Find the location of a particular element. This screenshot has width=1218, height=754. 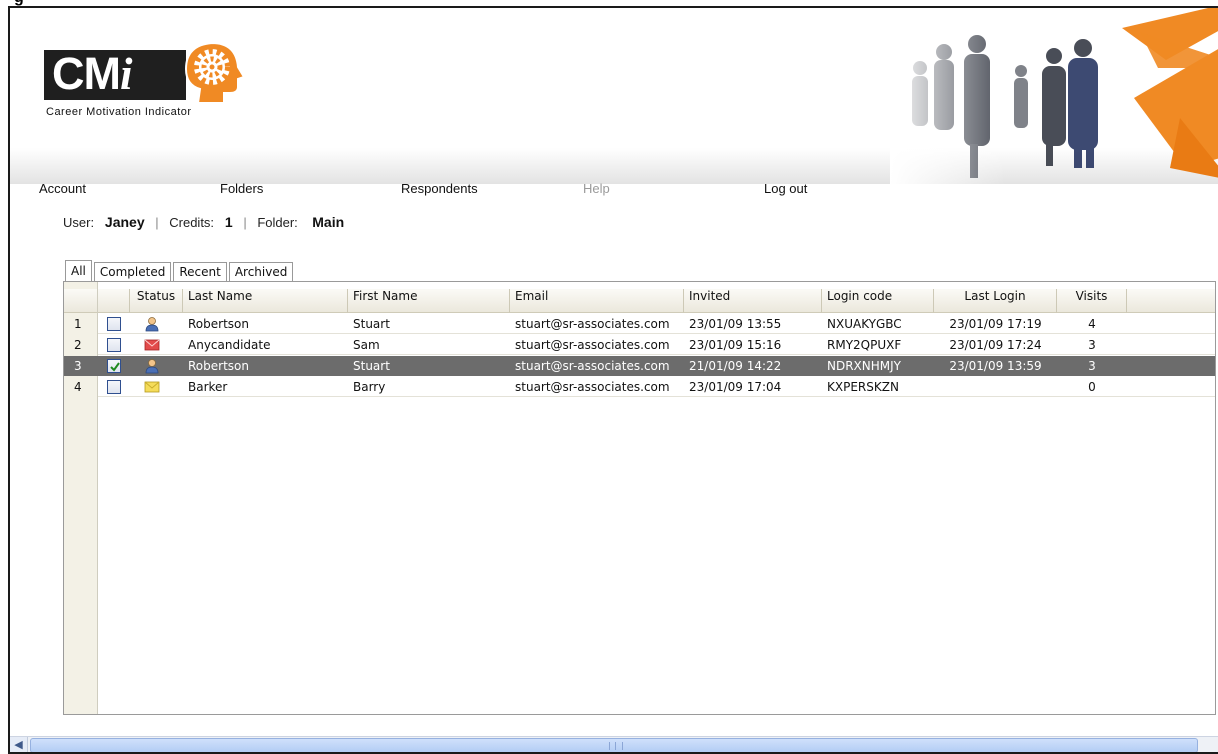

cell-first-name: Sam is located at coordinates (366, 345).